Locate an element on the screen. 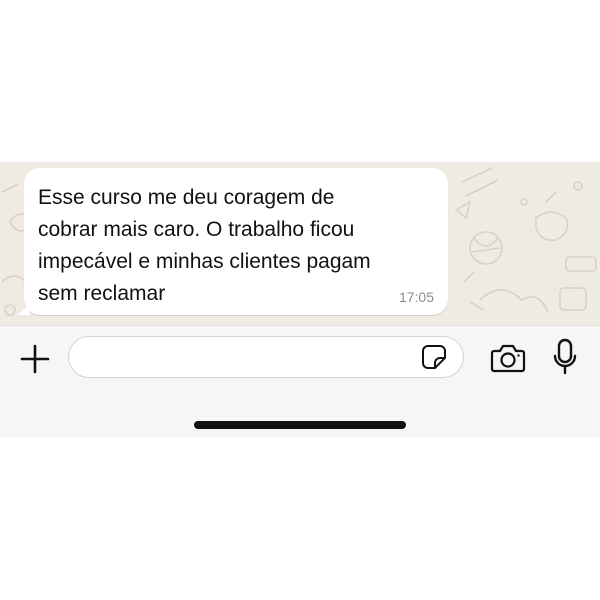  bubble-tail is located at coordinates (23, 307).